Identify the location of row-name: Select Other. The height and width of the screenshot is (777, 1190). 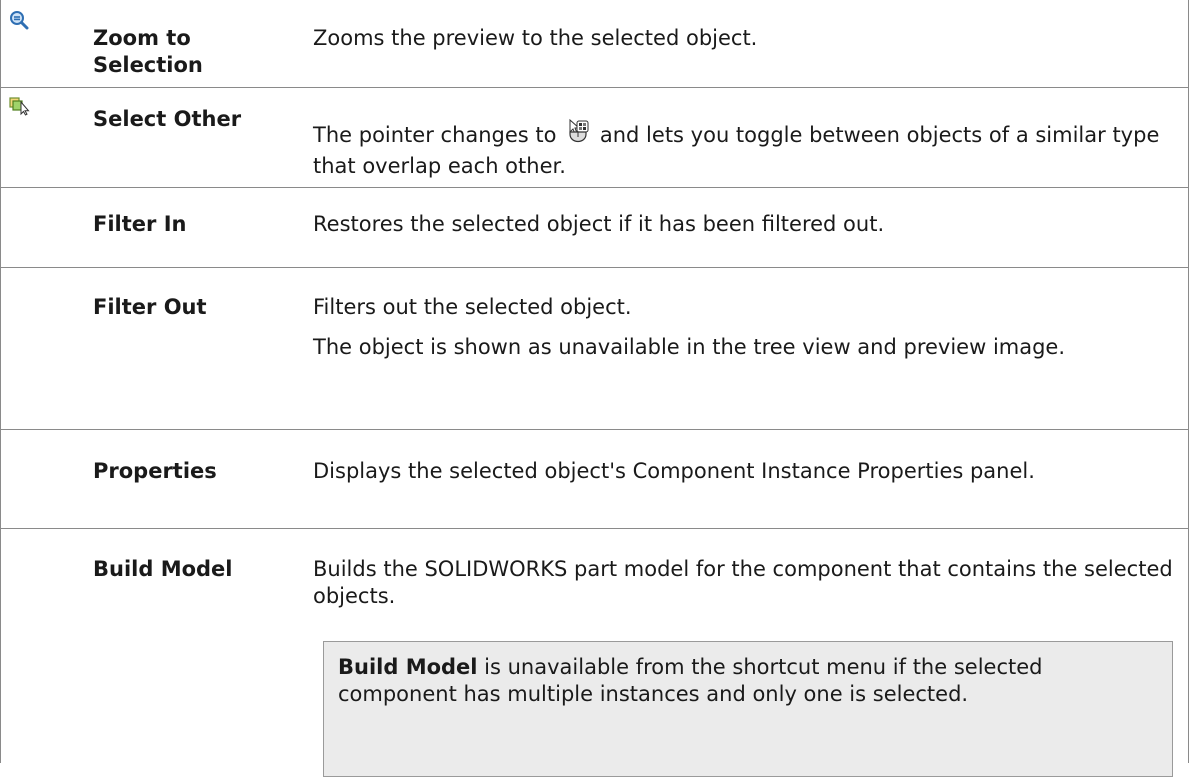
(167, 119).